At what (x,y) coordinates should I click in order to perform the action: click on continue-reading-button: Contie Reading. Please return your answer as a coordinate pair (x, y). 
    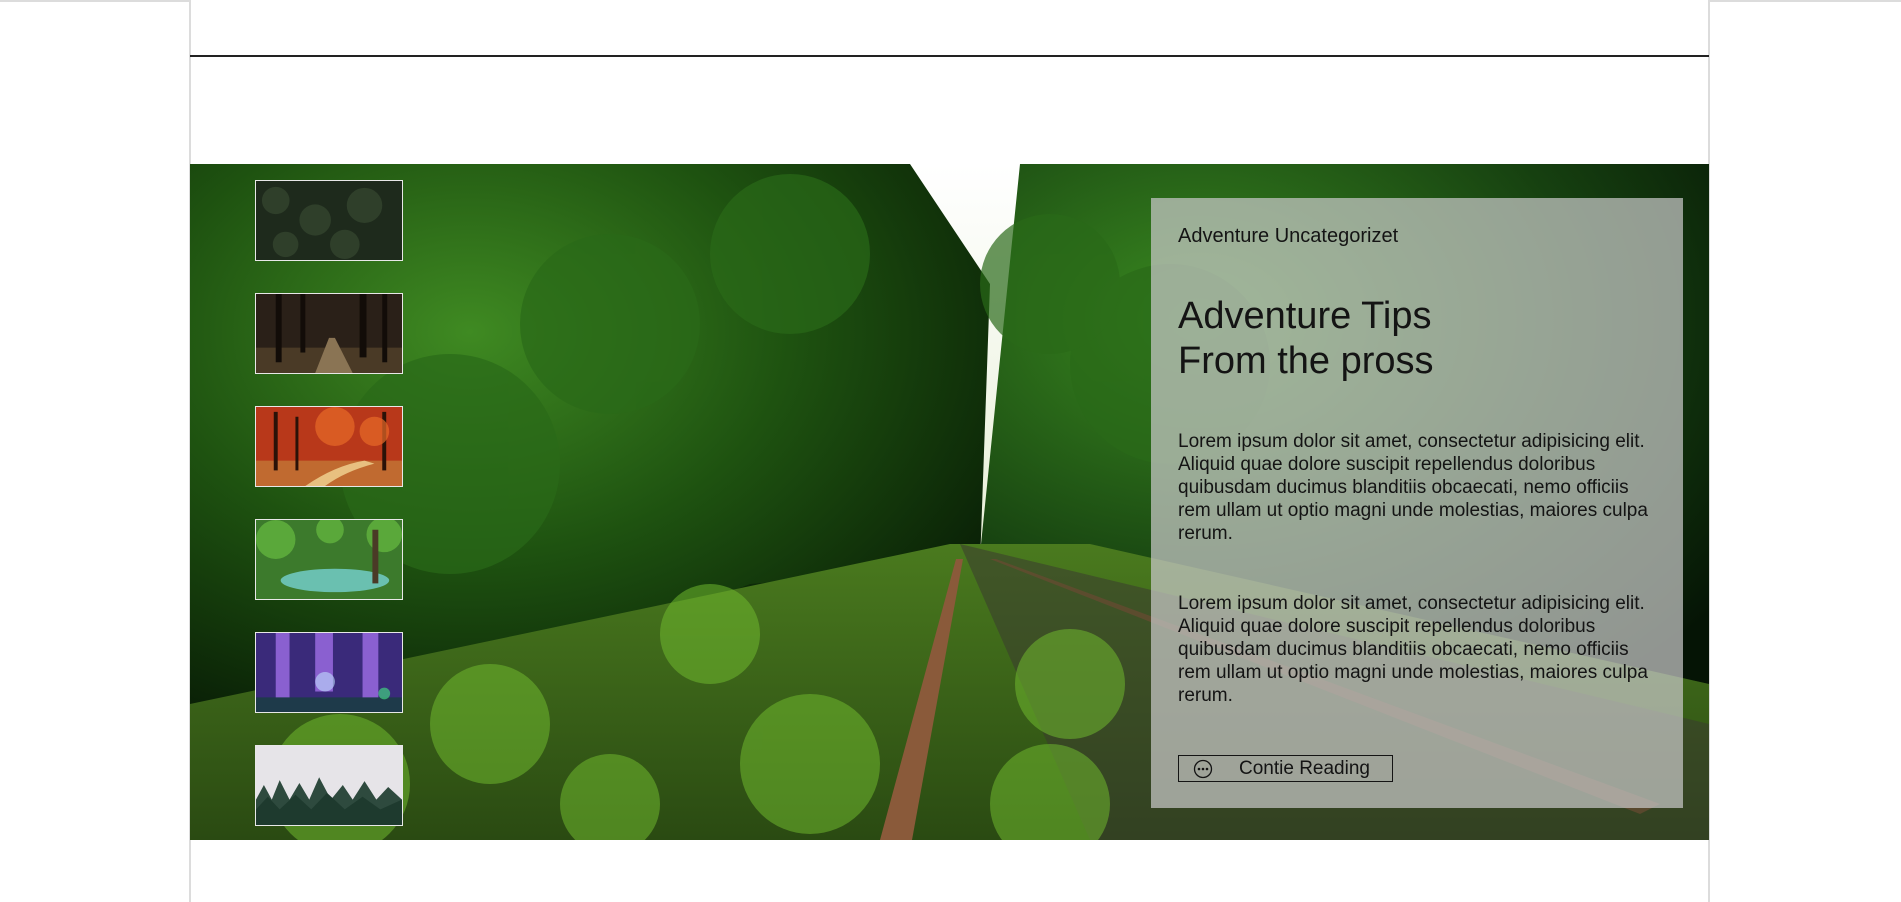
    Looking at the image, I should click on (1285, 768).